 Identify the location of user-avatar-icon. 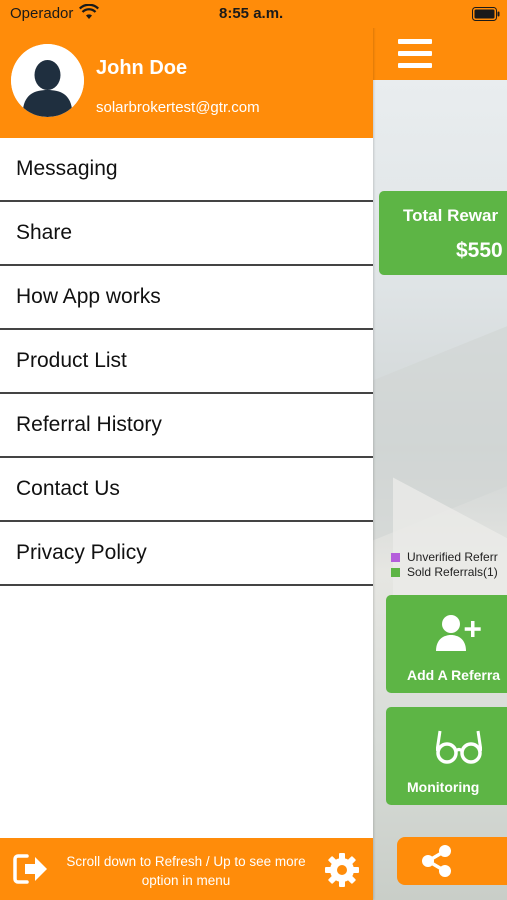
(47, 80).